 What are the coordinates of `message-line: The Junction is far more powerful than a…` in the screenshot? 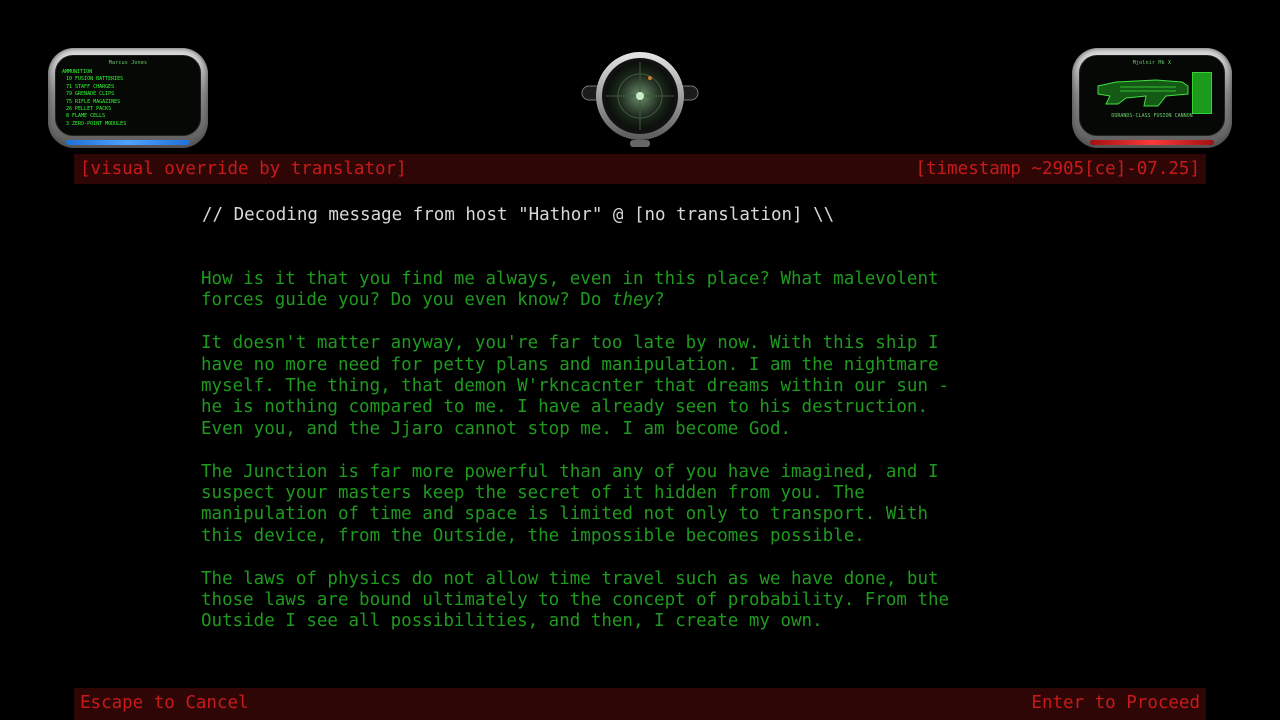 It's located at (570, 471).